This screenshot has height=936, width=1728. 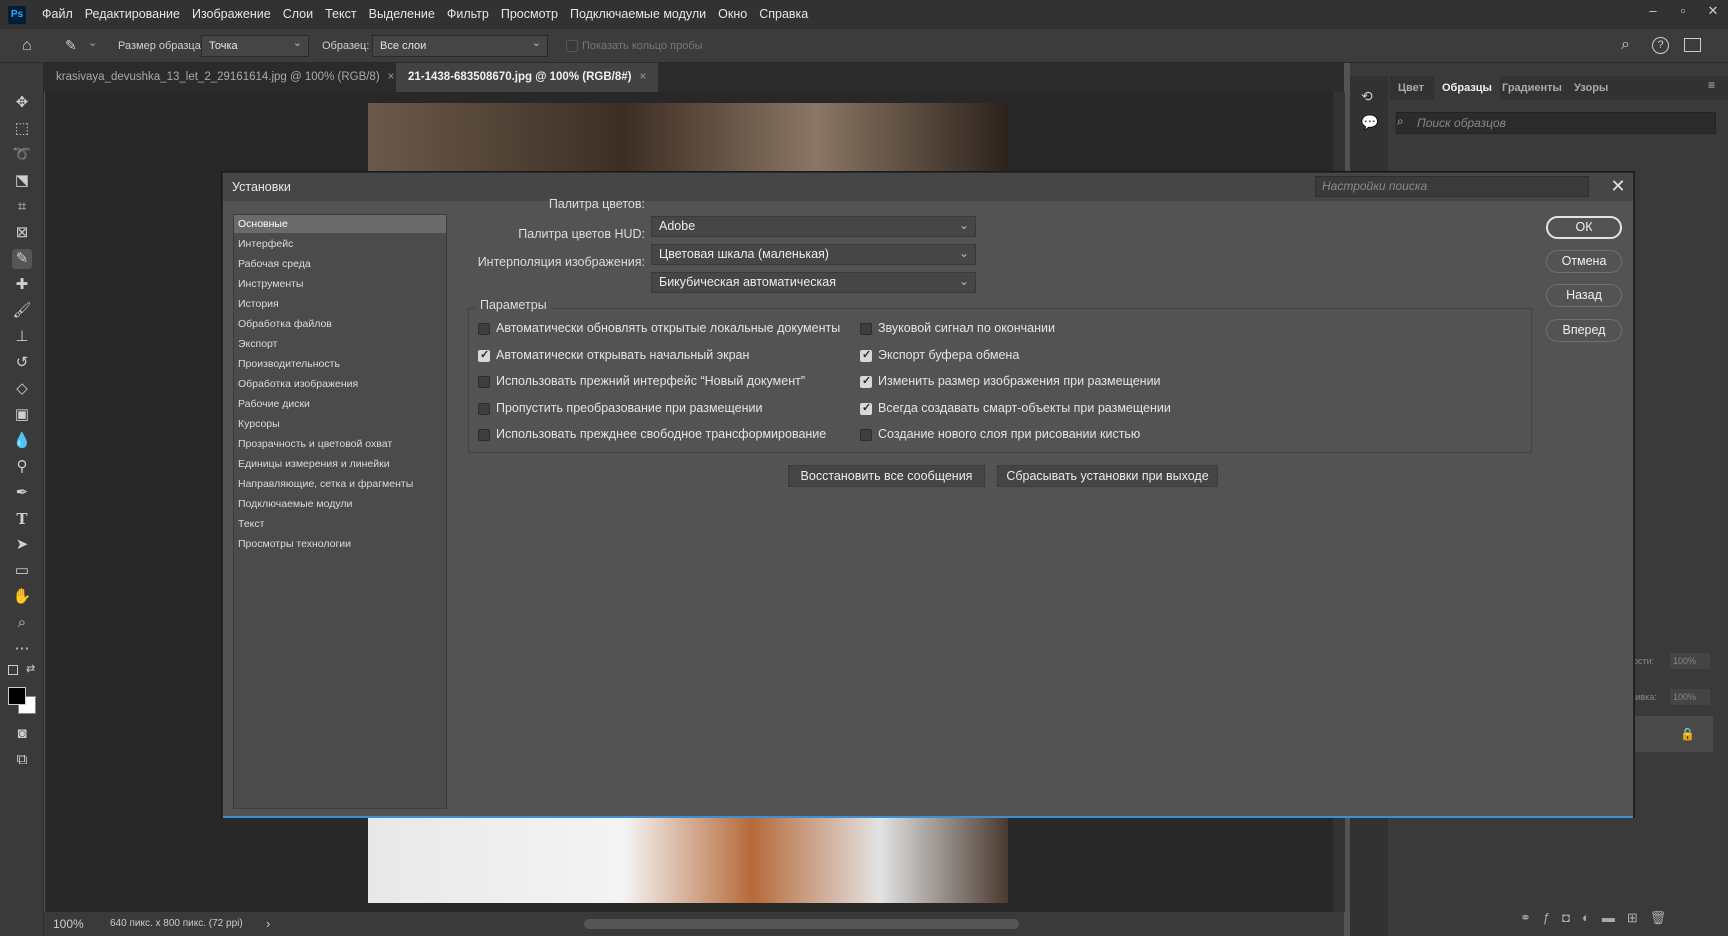 What do you see at coordinates (340, 404) in the screenshot?
I see `category-scratch-disks: Рабочие диски` at bounding box center [340, 404].